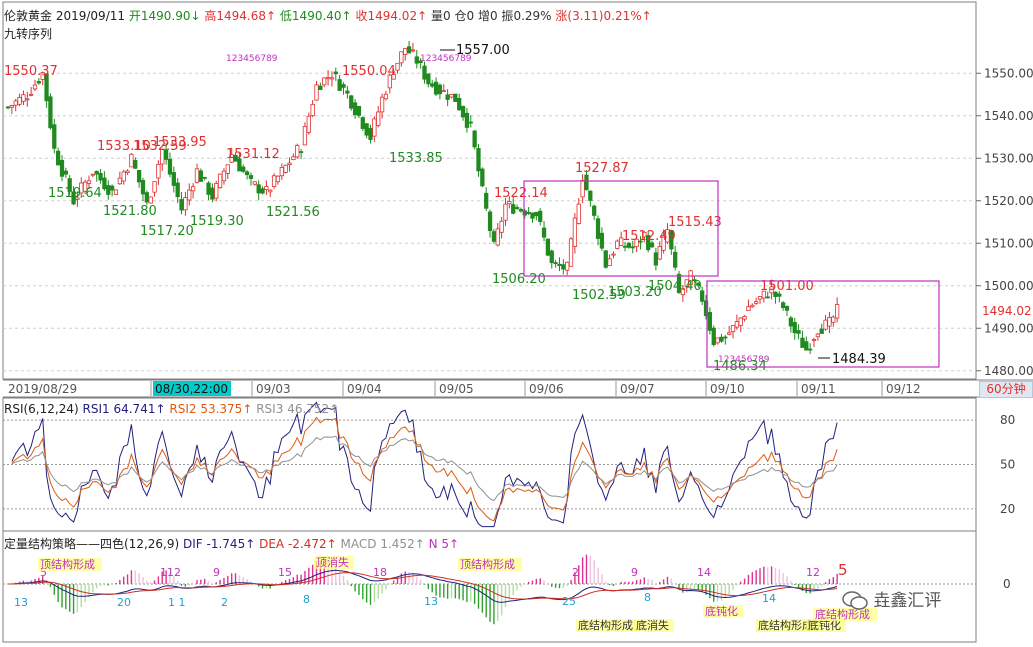 The image size is (1033, 647). Describe the element at coordinates (487, 564) in the screenshot. I see `macd-signal-label: 顶结构形成` at that location.